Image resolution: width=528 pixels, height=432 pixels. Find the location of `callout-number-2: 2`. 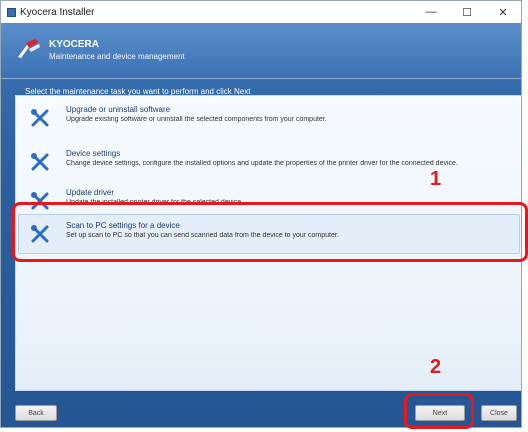

callout-number-2: 2 is located at coordinates (436, 367).